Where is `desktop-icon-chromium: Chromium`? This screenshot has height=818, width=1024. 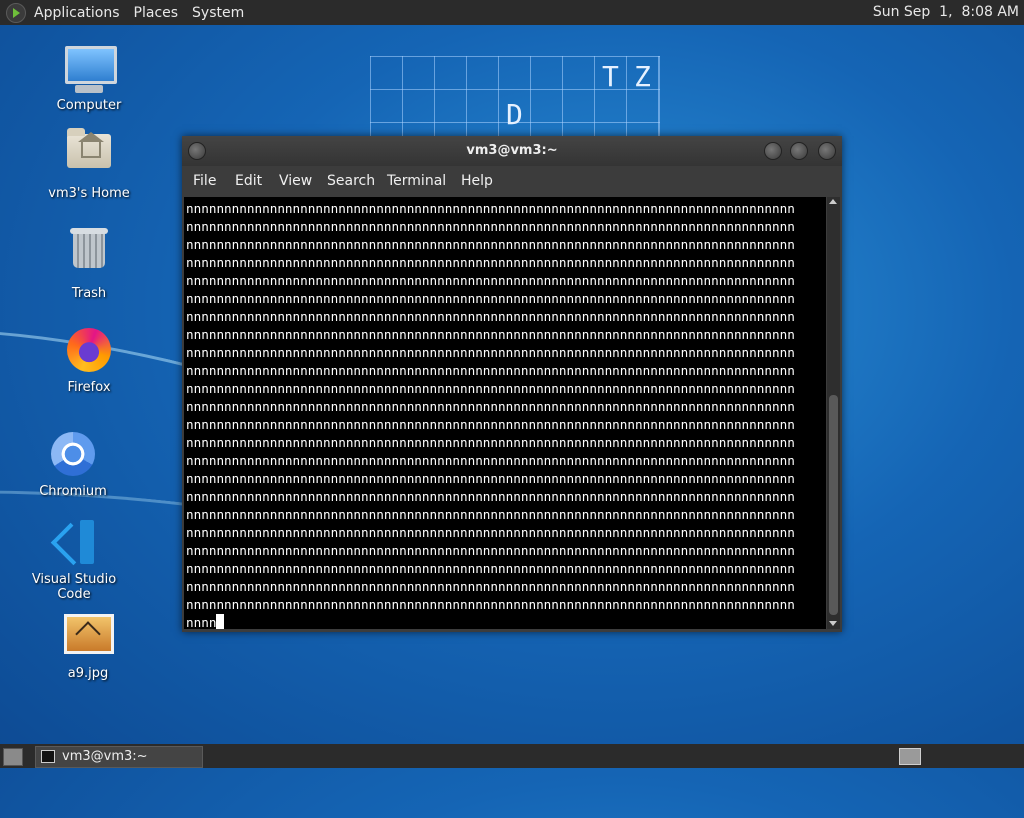 desktop-icon-chromium: Chromium is located at coordinates (73, 464).